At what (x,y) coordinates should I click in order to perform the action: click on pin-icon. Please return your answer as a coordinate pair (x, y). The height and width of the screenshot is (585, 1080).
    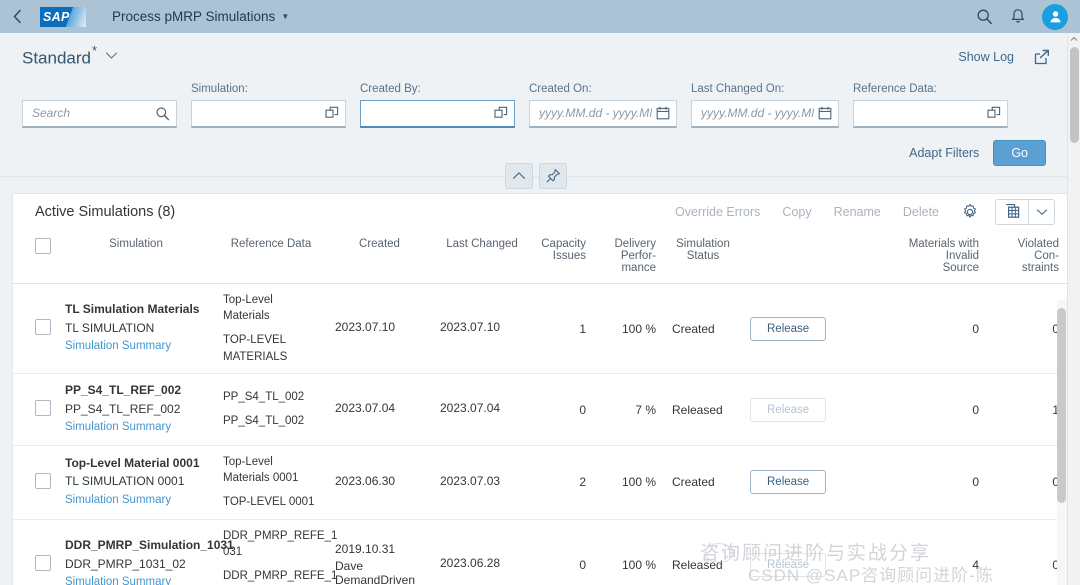
    Looking at the image, I should click on (553, 175).